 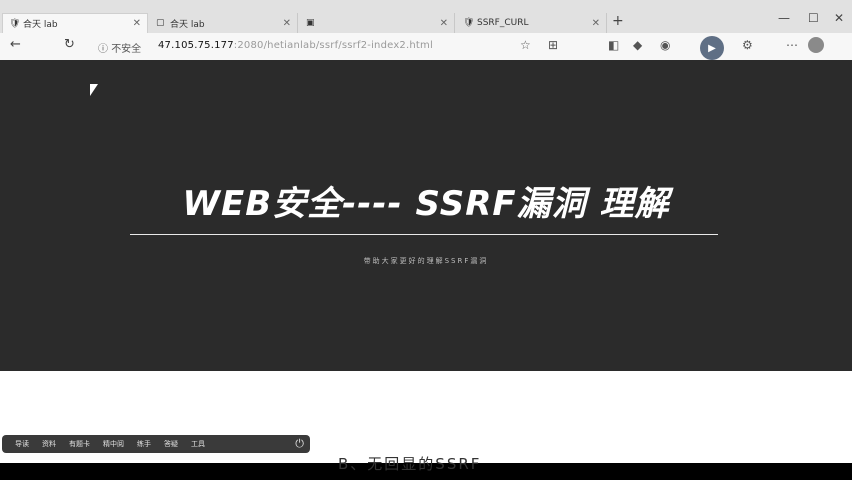 I want to click on toolbar-item-qa: 答疑, so click(x=171, y=444).